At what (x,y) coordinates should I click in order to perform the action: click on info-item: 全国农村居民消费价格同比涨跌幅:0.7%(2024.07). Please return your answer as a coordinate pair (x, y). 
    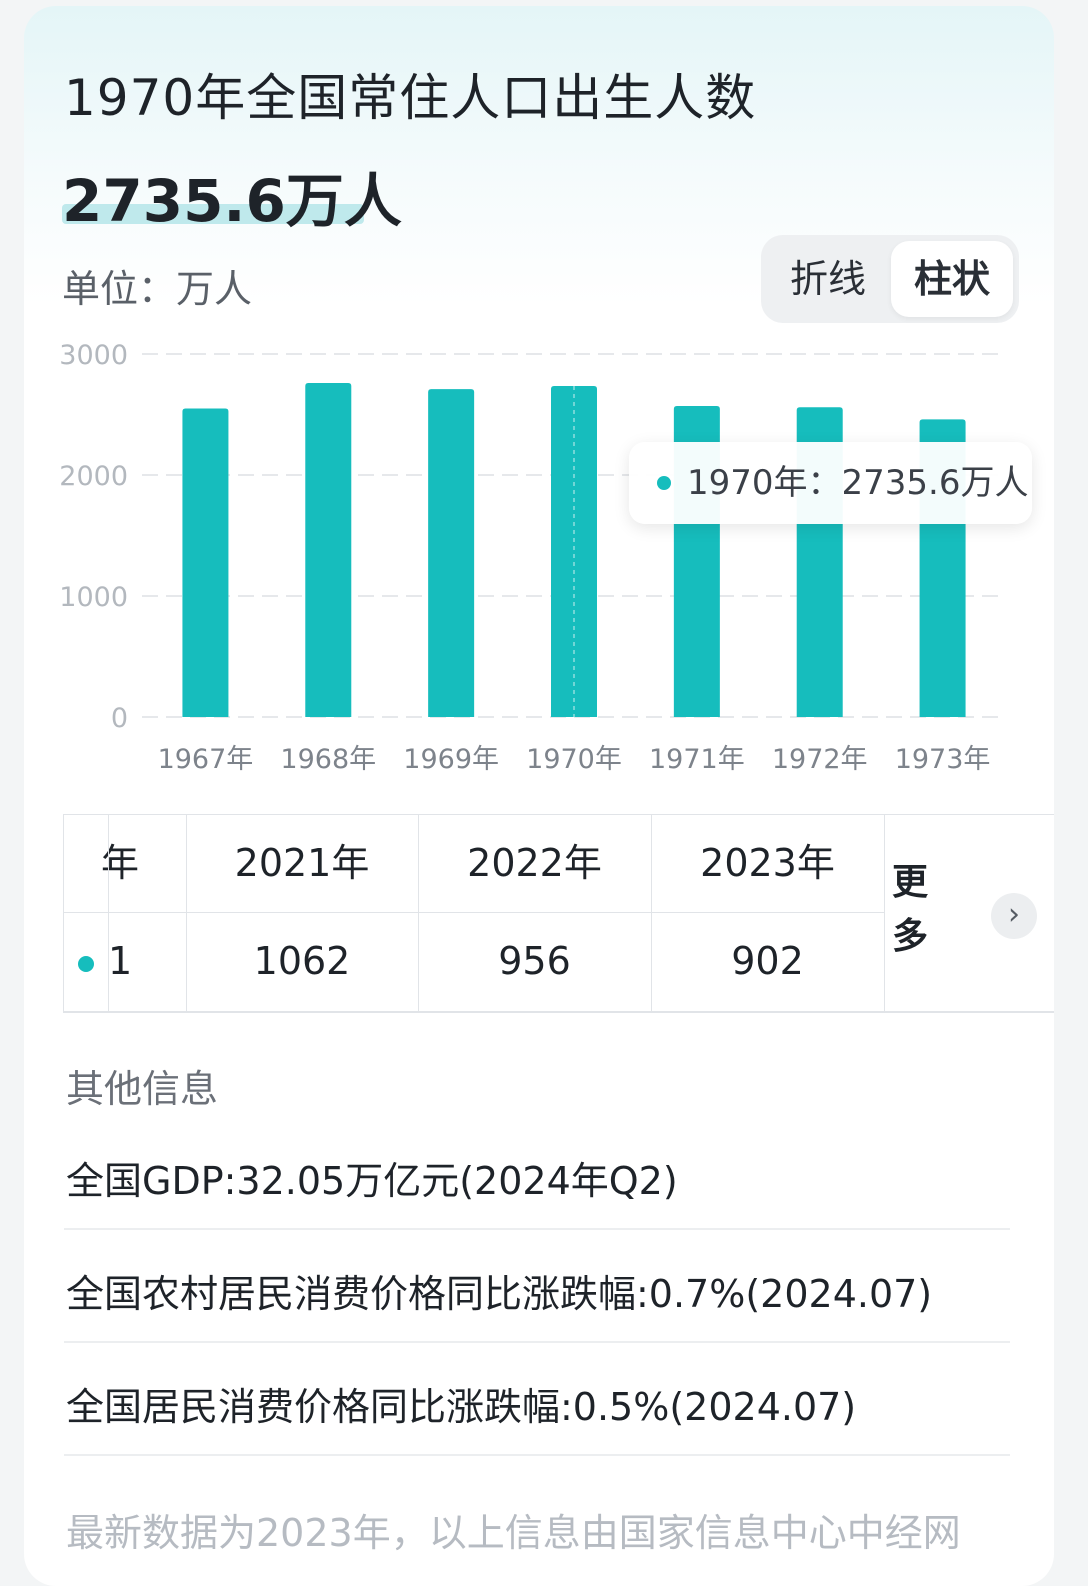
    Looking at the image, I should click on (499, 1290).